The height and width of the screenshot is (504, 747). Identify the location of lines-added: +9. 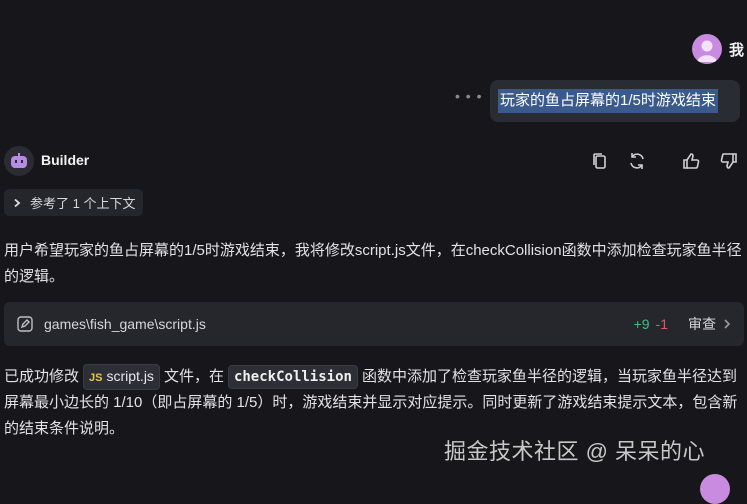
(641, 324).